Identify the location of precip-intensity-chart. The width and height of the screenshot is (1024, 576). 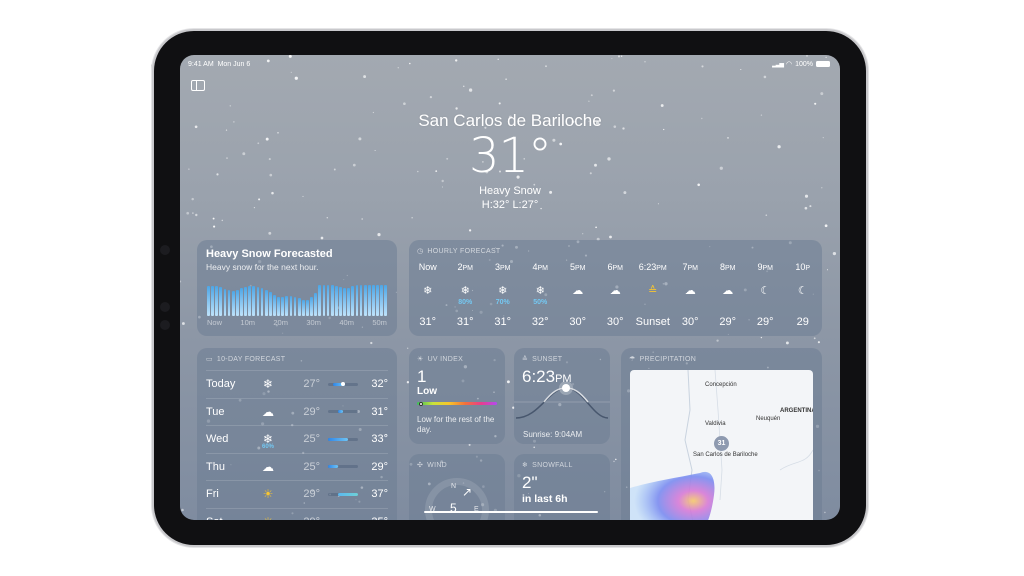
(297, 299).